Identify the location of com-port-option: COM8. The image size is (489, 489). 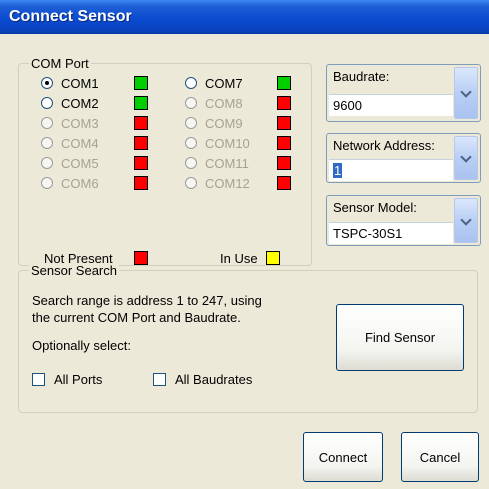
(214, 103).